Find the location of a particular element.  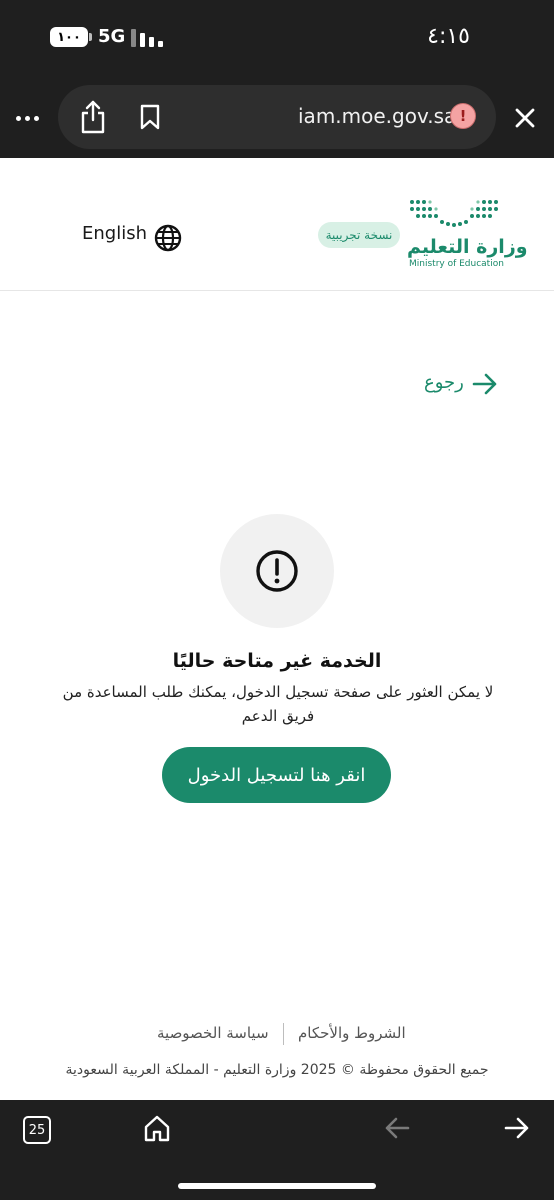

page-title: الخدمة غير متاحة حاليًا is located at coordinates (277, 661).